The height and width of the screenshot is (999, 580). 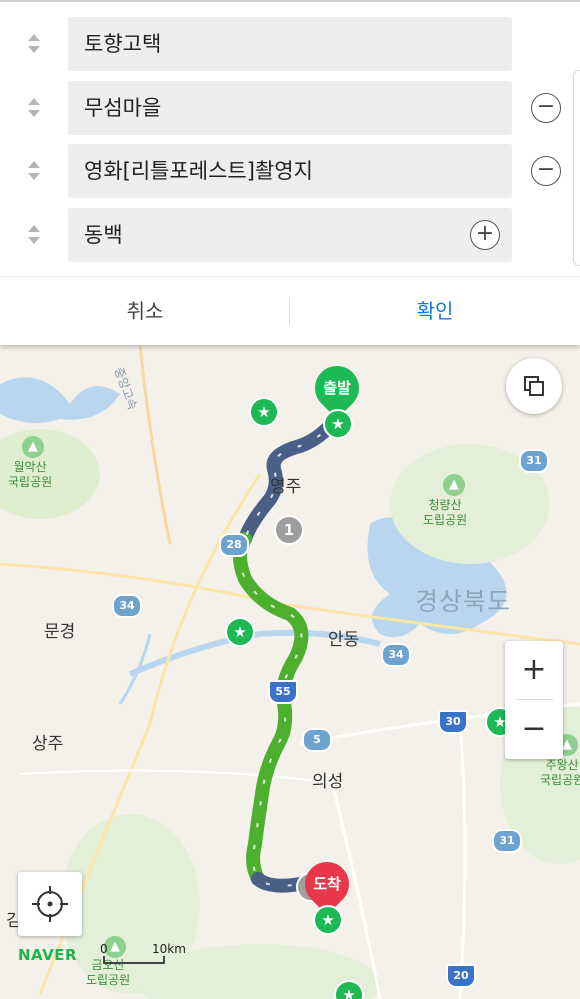 What do you see at coordinates (328, 782) in the screenshot?
I see `map-label-uiseong: 의성` at bounding box center [328, 782].